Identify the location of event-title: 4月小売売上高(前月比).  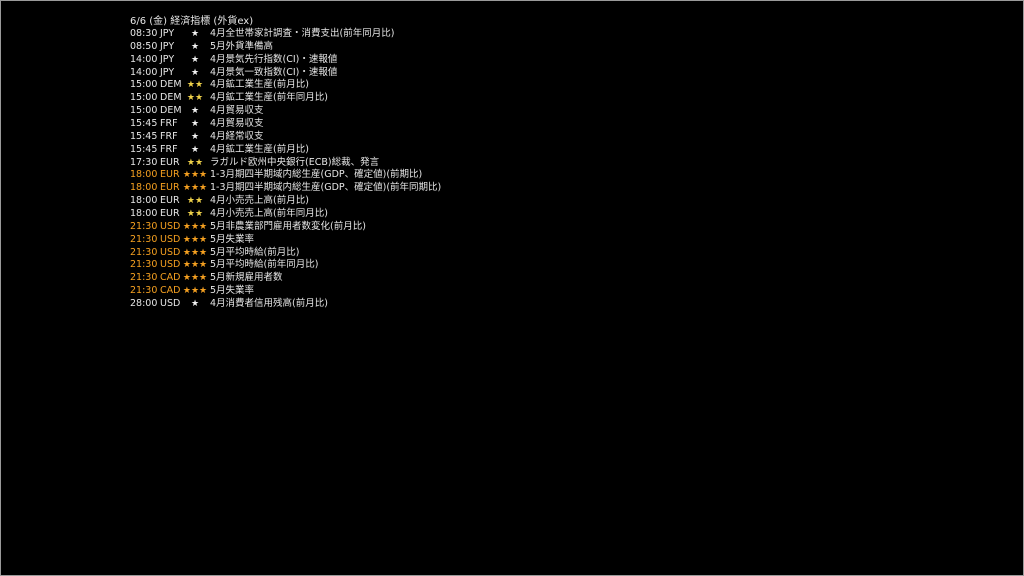
(259, 201).